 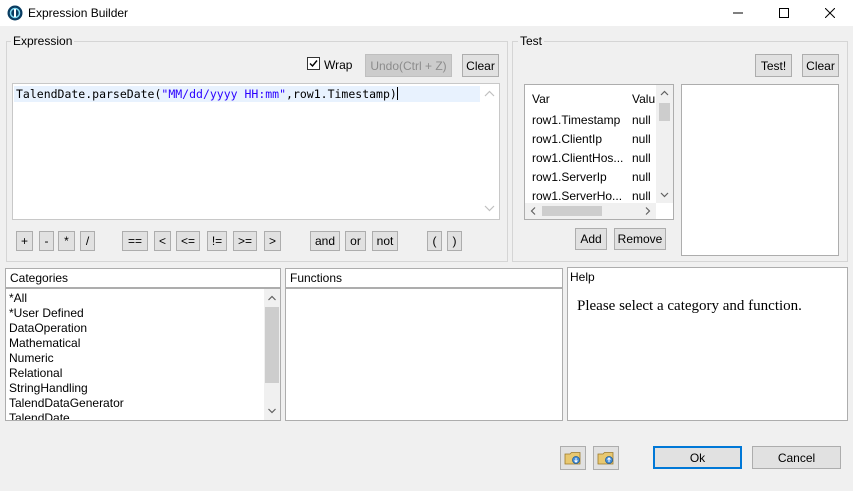 I want to click on operator-and-button: and, so click(x=325, y=241).